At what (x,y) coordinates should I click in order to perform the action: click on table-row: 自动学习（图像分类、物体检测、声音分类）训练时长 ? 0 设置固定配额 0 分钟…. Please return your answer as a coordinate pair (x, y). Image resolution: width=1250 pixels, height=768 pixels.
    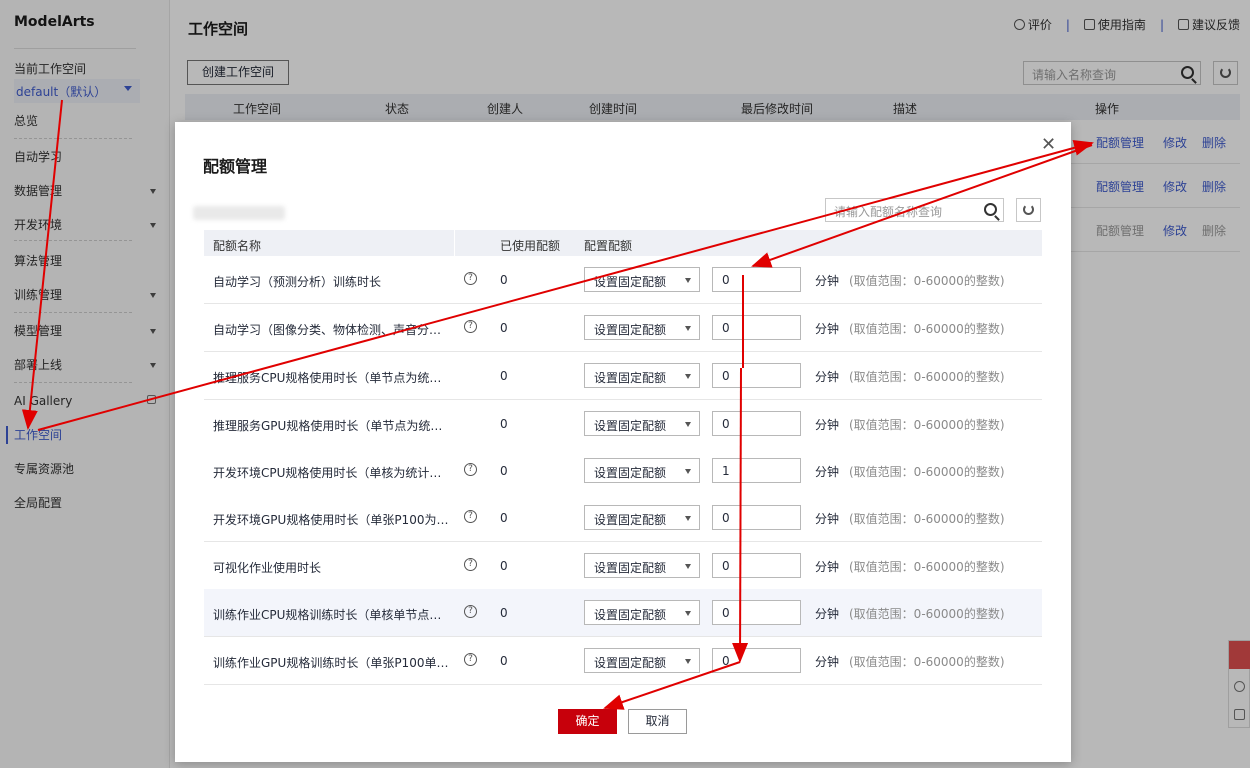
    Looking at the image, I should click on (623, 328).